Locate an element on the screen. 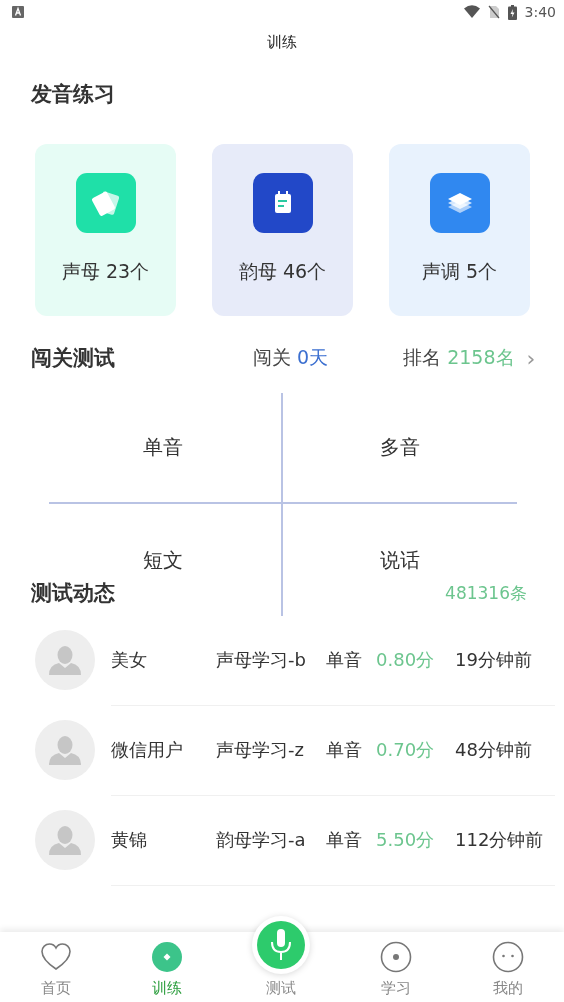  clock: 3:40 is located at coordinates (540, 12).